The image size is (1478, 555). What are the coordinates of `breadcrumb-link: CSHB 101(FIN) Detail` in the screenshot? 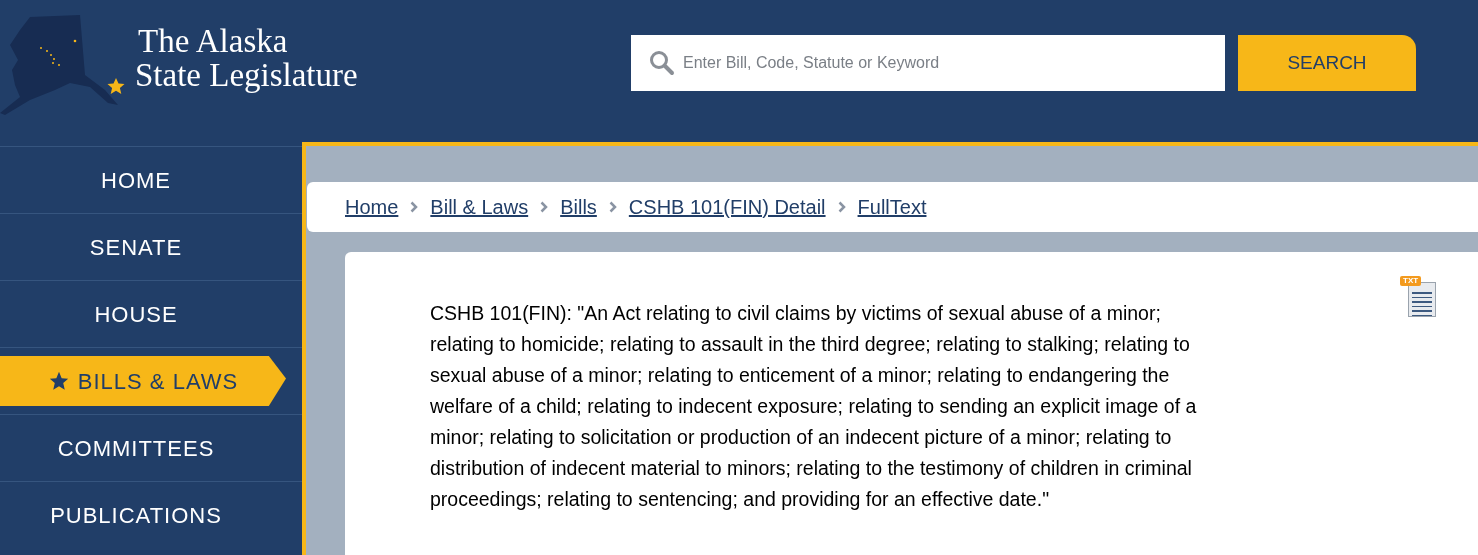 It's located at (727, 207).